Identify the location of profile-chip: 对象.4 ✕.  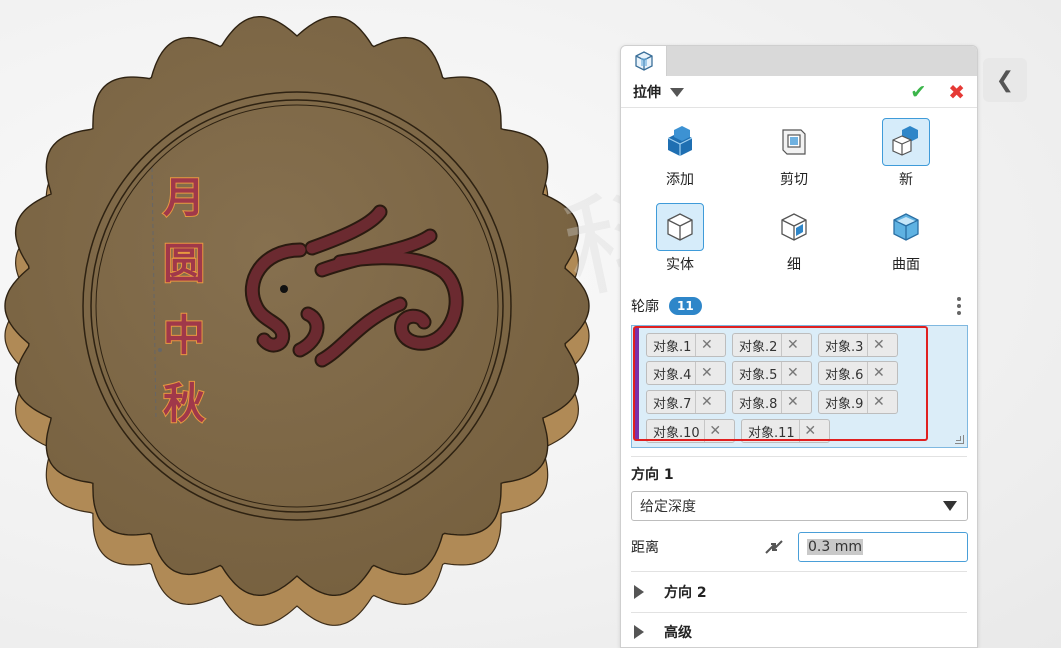
(686, 373).